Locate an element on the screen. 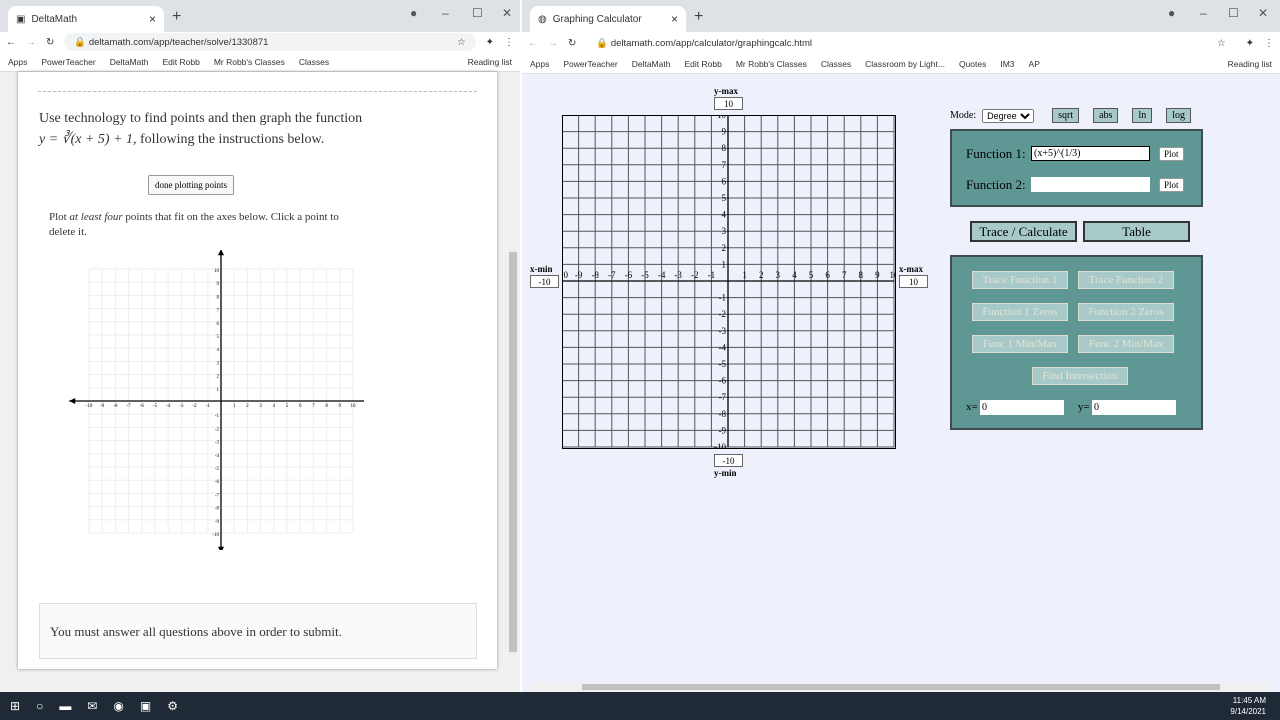 Image resolution: width=1280 pixels, height=720 pixels. x-value-input is located at coordinates (1022, 407).